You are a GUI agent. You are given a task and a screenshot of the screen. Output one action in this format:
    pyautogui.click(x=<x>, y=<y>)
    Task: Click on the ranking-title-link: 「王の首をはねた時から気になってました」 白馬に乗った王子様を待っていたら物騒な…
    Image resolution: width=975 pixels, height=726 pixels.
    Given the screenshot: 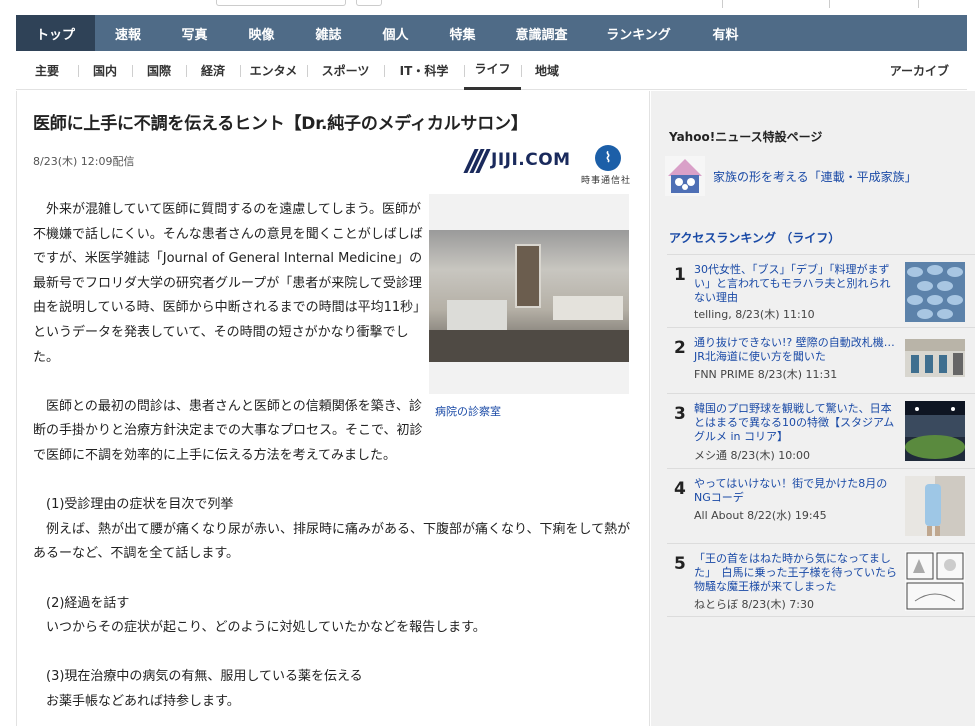 What is the action you would take?
    pyautogui.click(x=797, y=573)
    